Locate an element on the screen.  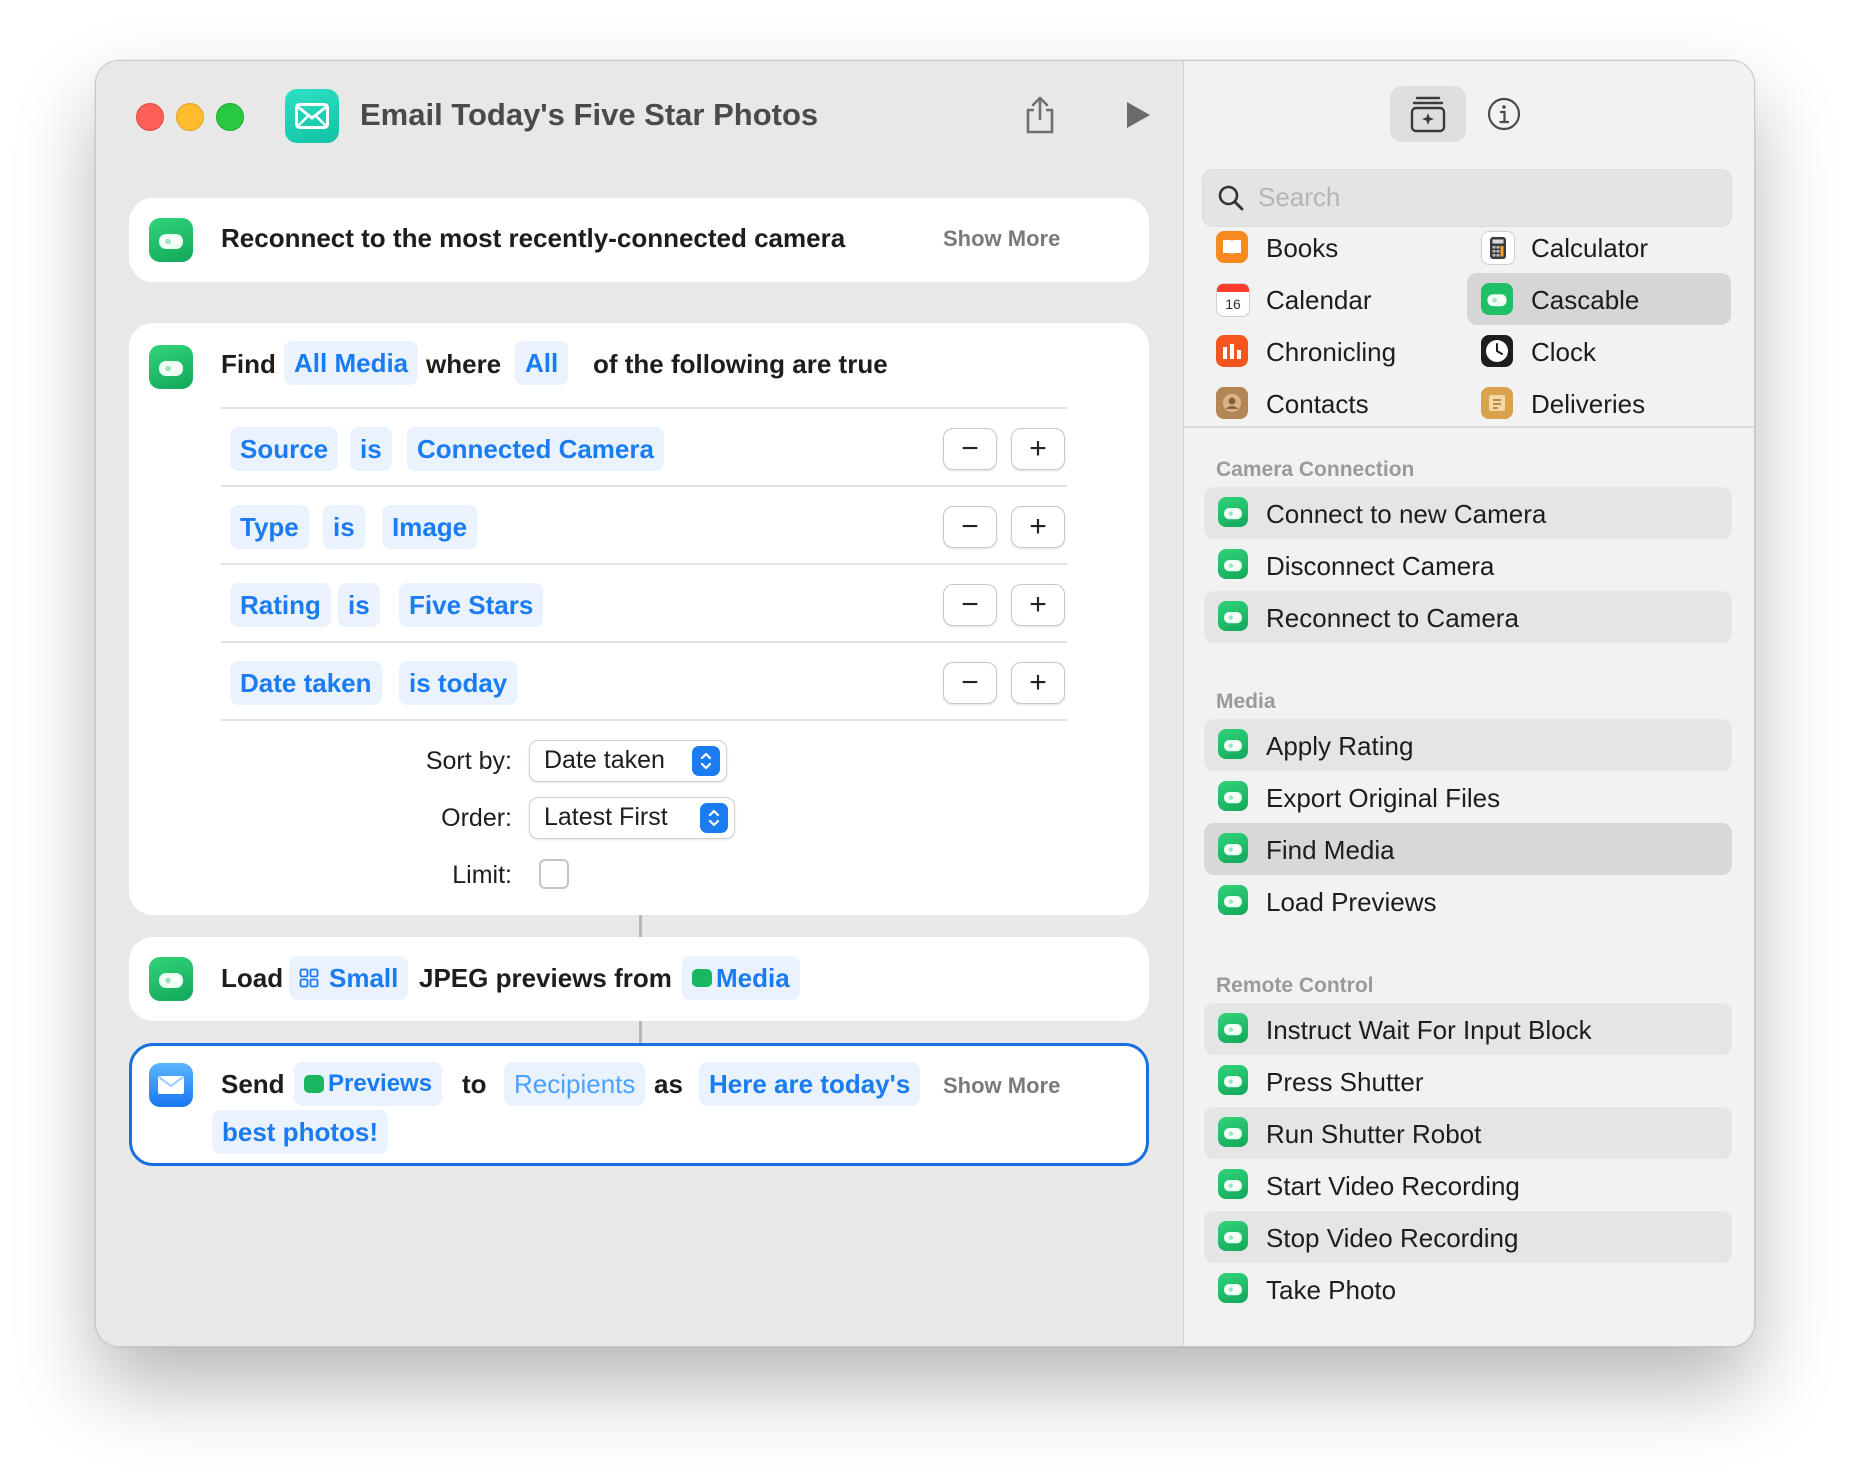
condition-field: Date taken is located at coordinates (306, 683).